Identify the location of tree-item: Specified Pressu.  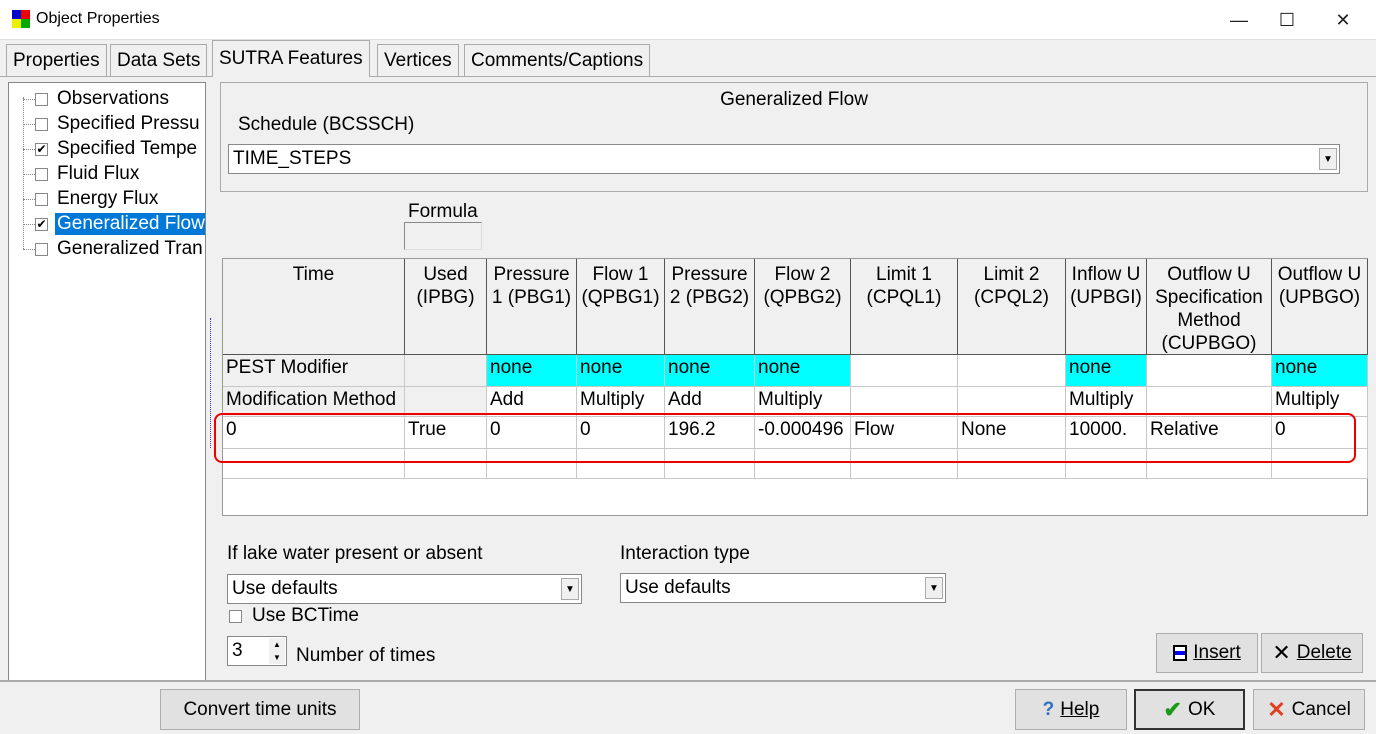
(118, 124).